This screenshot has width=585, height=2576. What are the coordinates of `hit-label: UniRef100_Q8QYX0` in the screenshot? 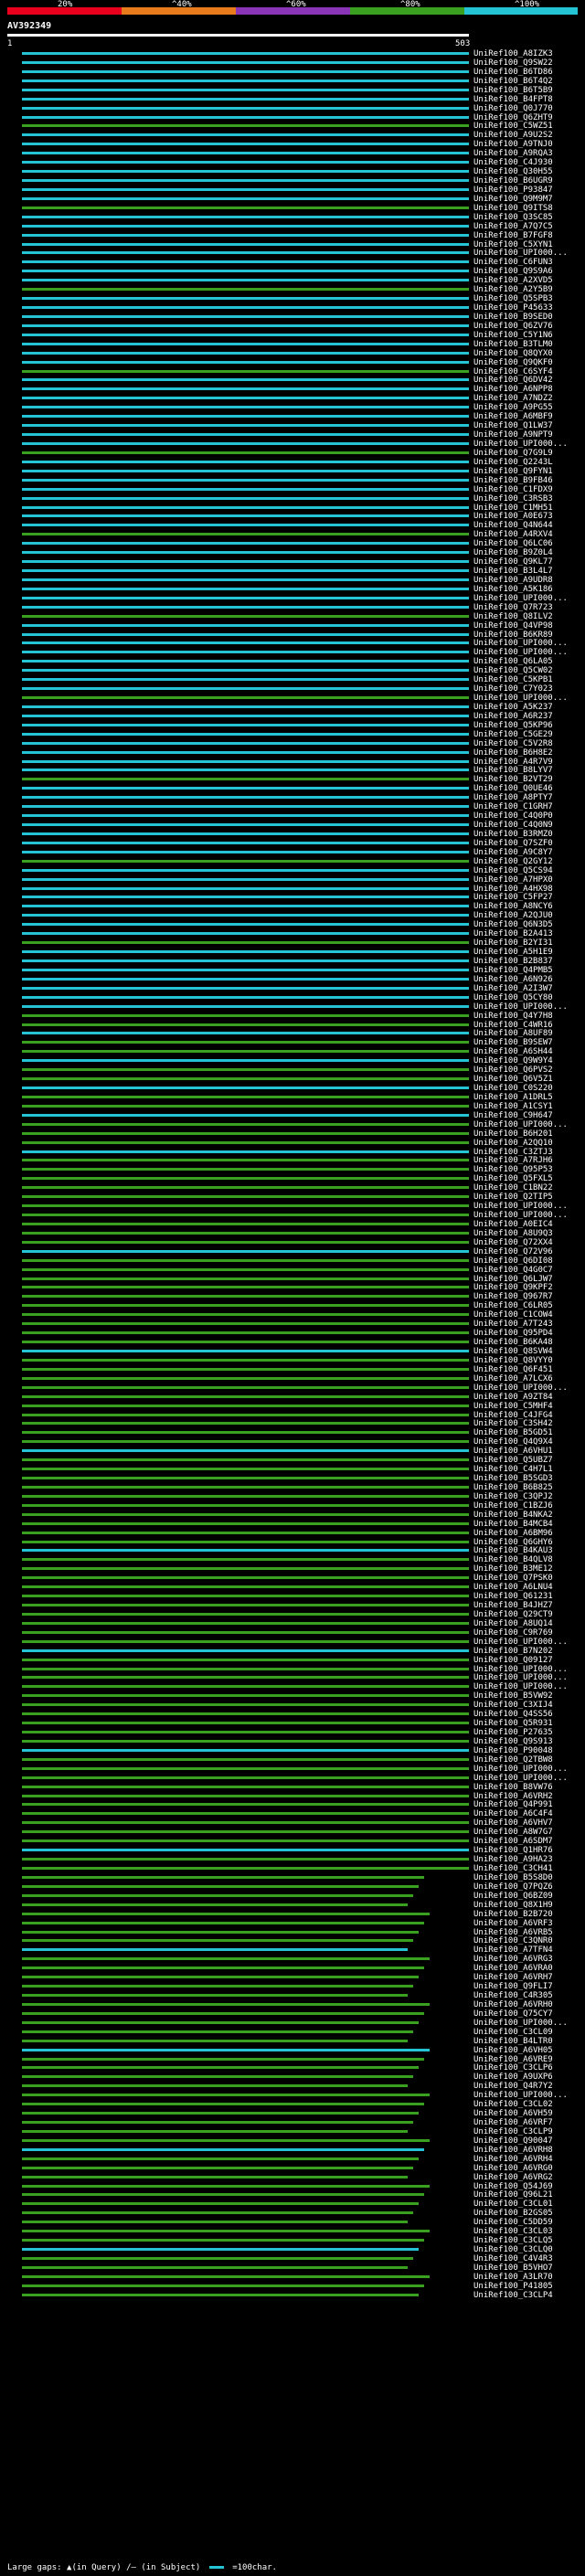 It's located at (513, 353).